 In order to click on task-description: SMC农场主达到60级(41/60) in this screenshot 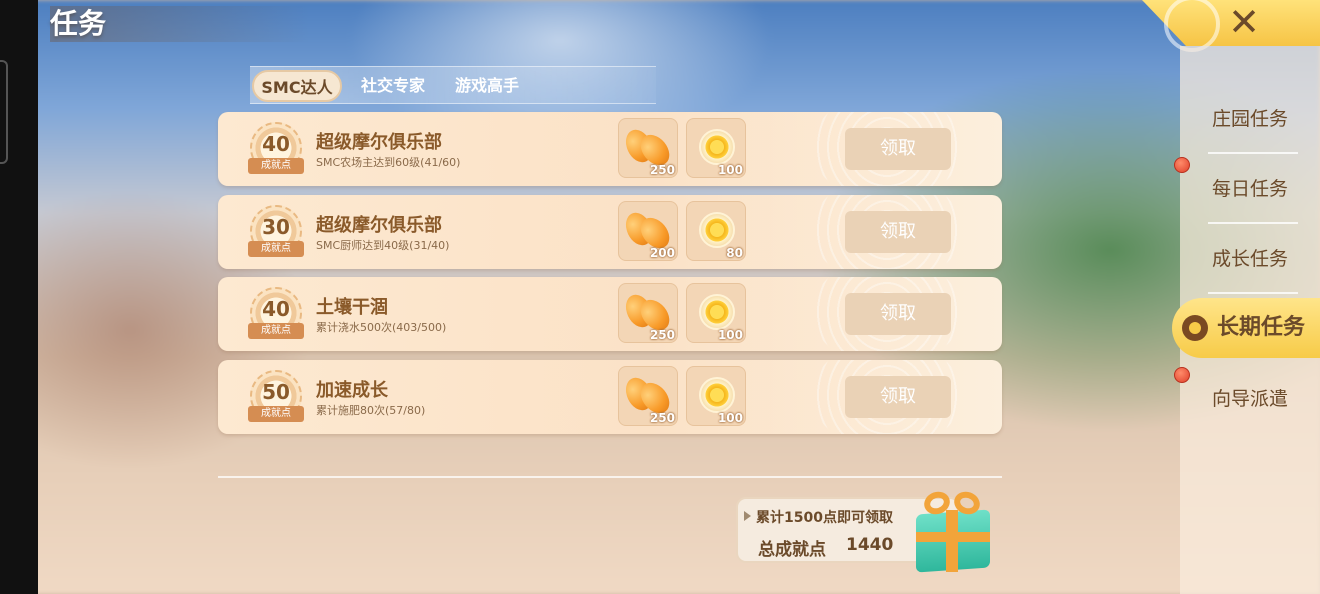, I will do `click(388, 162)`.